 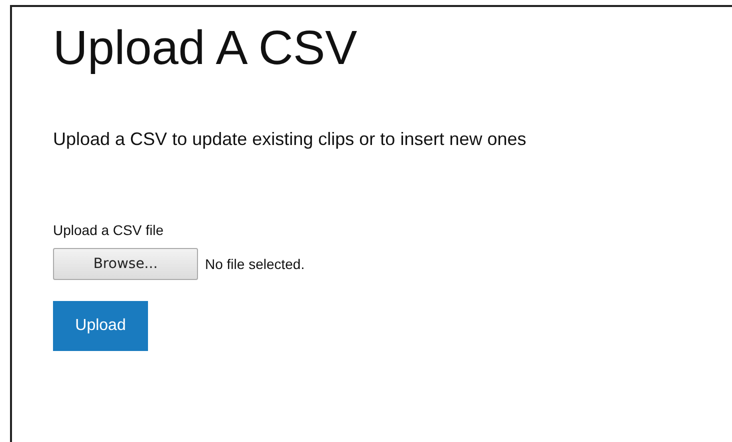 I want to click on page-title: Upload A CSV, so click(x=205, y=49).